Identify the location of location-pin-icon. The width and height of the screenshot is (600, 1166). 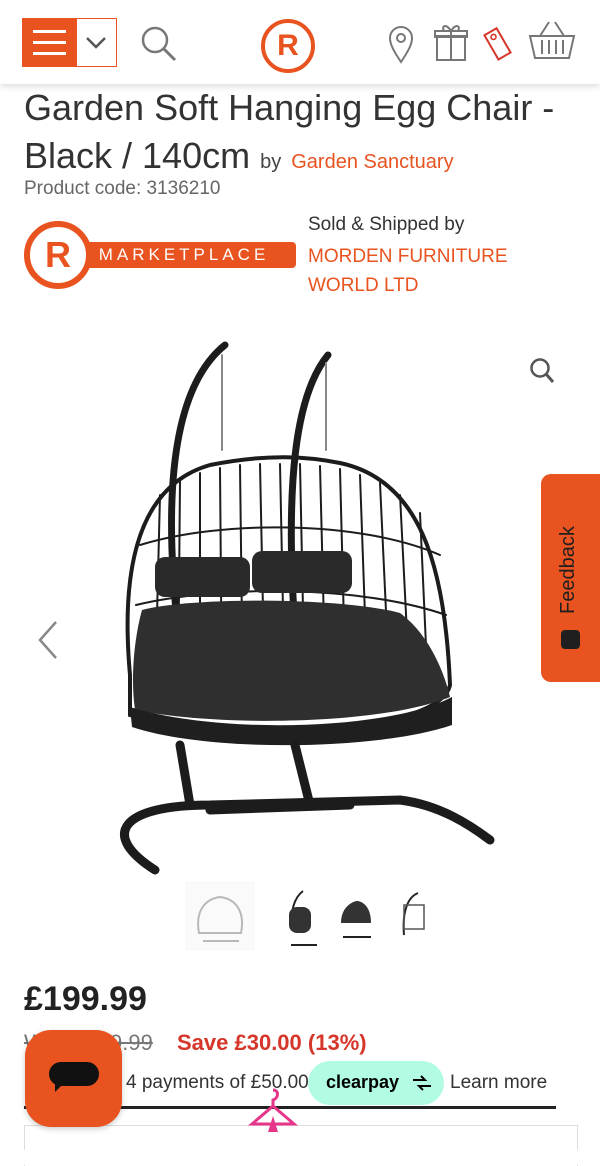
(401, 44).